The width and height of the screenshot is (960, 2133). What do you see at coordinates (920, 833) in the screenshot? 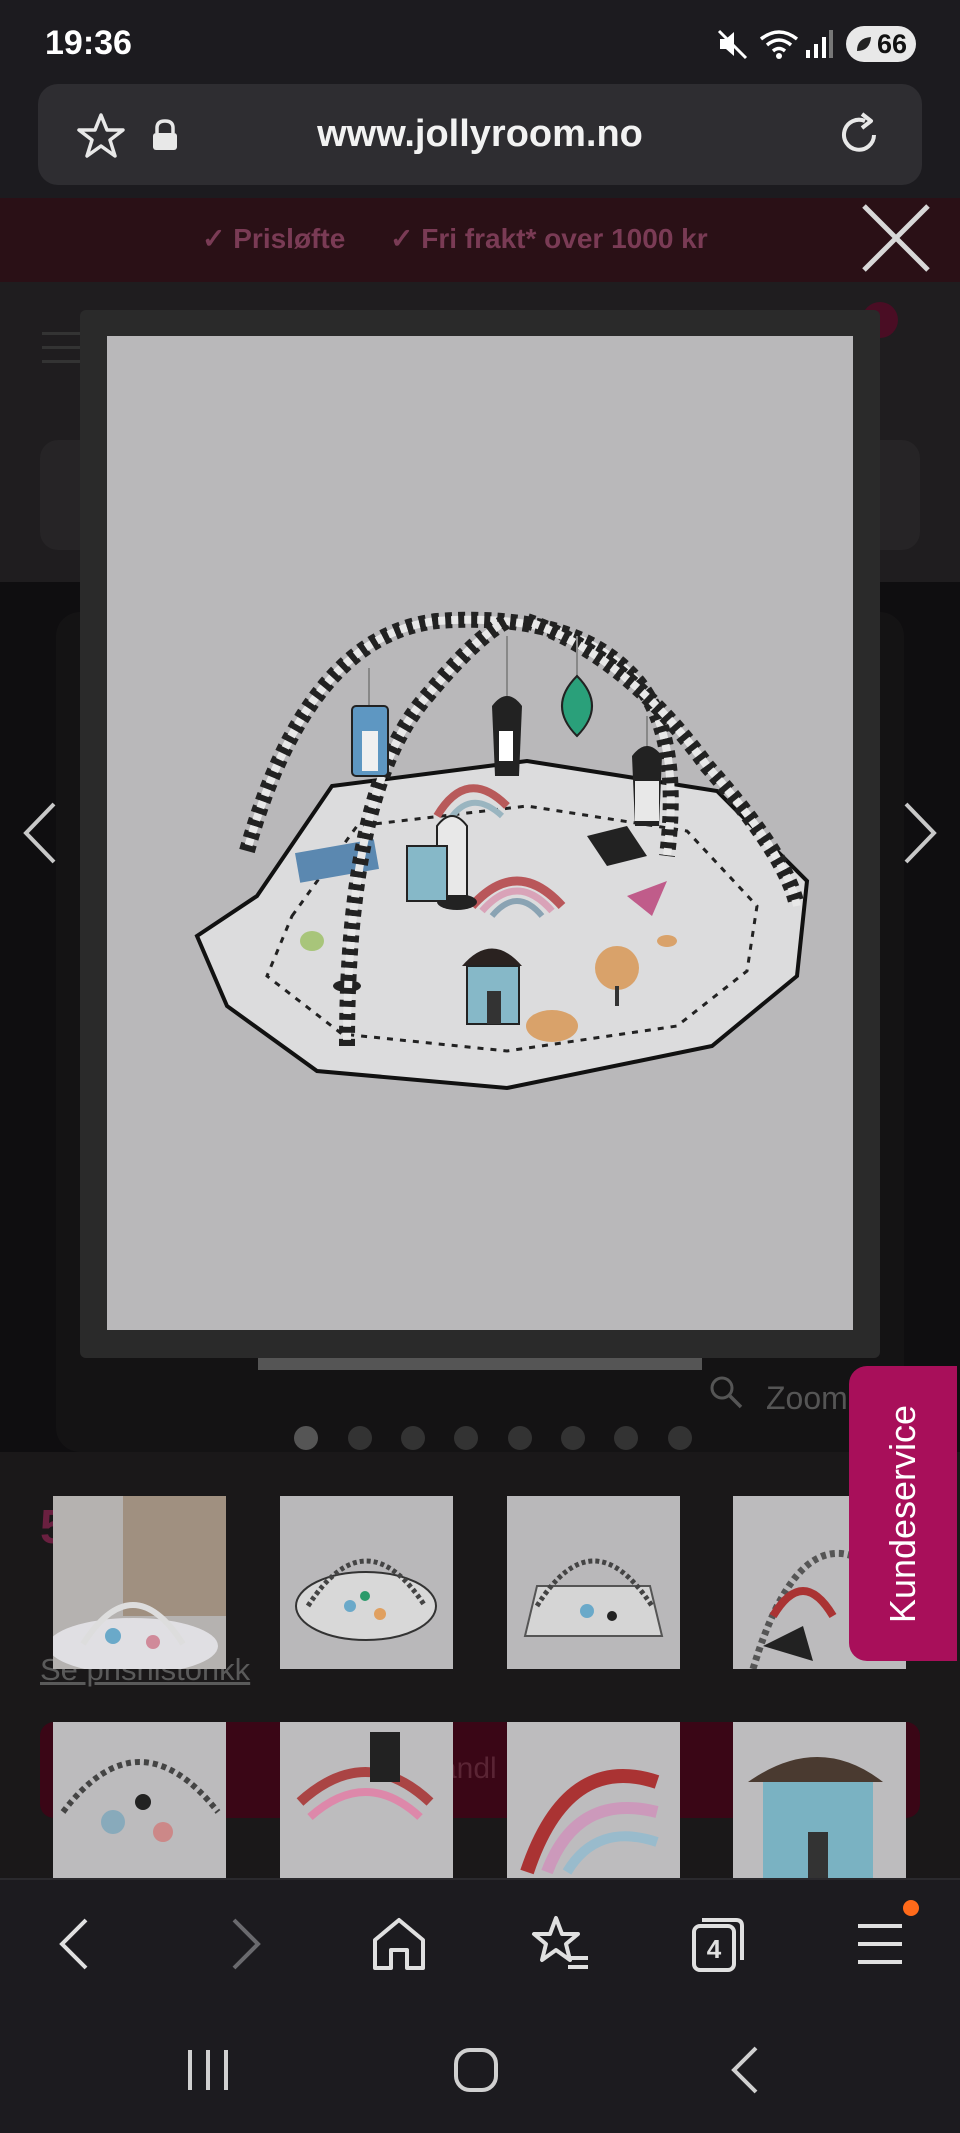
I see `chevron-right-icon` at bounding box center [920, 833].